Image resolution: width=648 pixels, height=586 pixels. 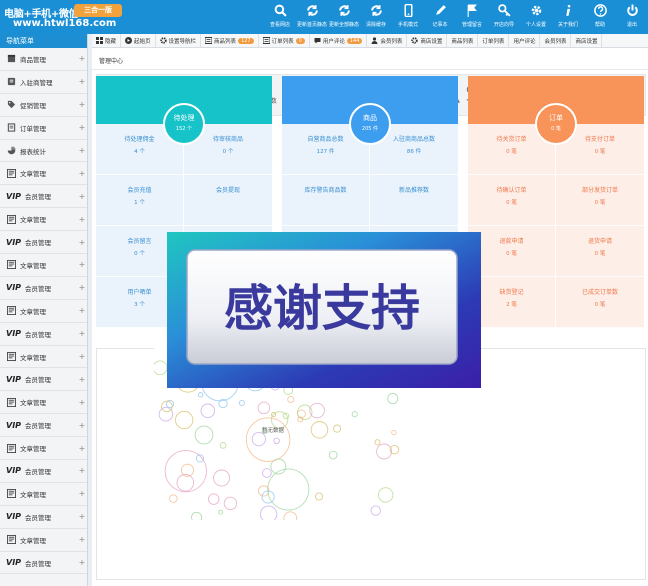 I want to click on tab-9: 订单列表, so click(x=494, y=40).